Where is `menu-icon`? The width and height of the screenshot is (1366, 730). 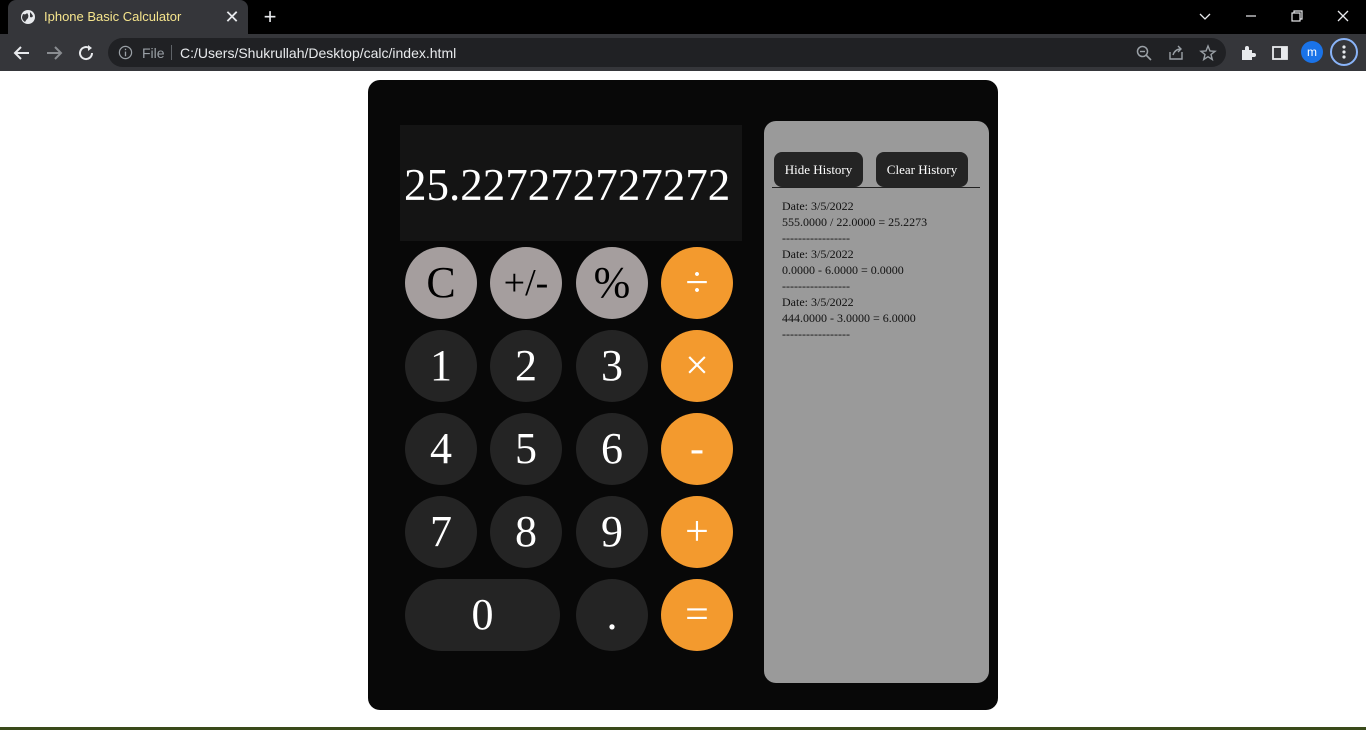 menu-icon is located at coordinates (1344, 52).